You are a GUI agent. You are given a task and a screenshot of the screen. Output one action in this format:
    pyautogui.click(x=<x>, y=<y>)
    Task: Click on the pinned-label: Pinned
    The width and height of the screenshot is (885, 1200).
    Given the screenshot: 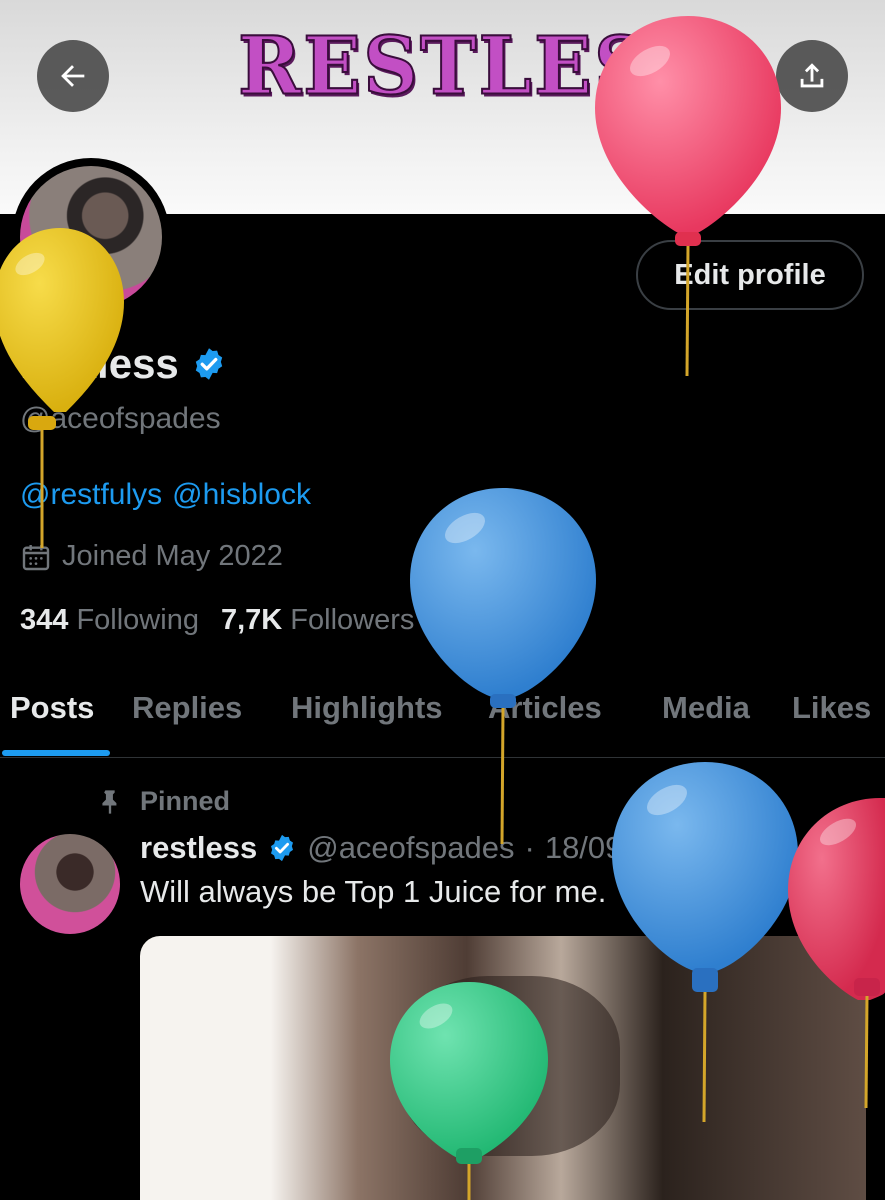 What is the action you would take?
    pyautogui.click(x=185, y=801)
    